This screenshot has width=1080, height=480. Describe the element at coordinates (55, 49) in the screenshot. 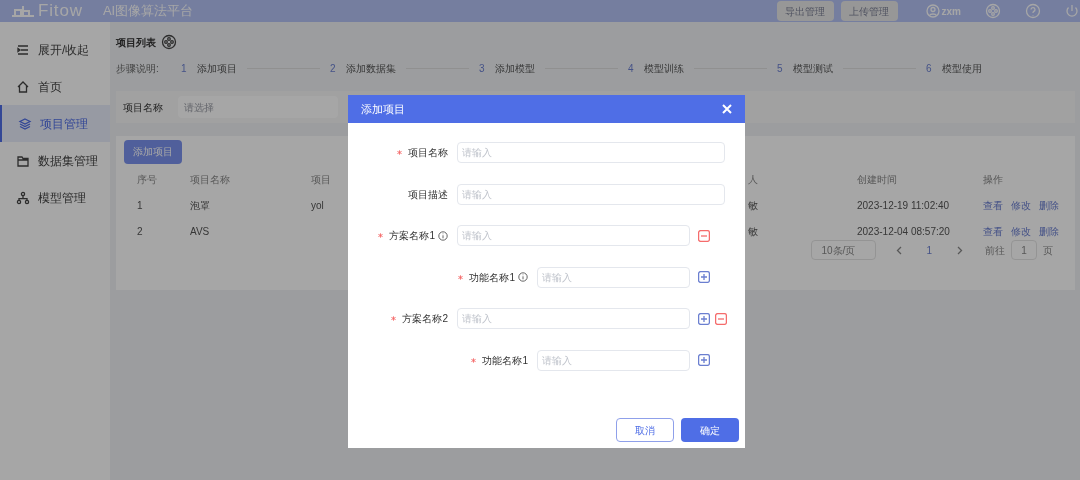

I see `sidebar-item: 展开/收起` at that location.